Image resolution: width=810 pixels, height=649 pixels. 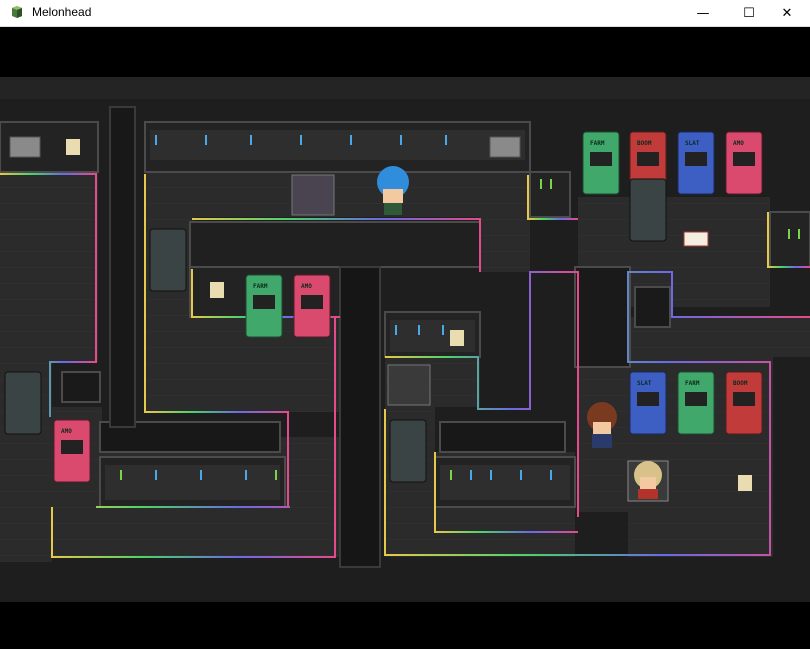 I want to click on arcade-label-ammo: AMO, so click(x=738, y=143).